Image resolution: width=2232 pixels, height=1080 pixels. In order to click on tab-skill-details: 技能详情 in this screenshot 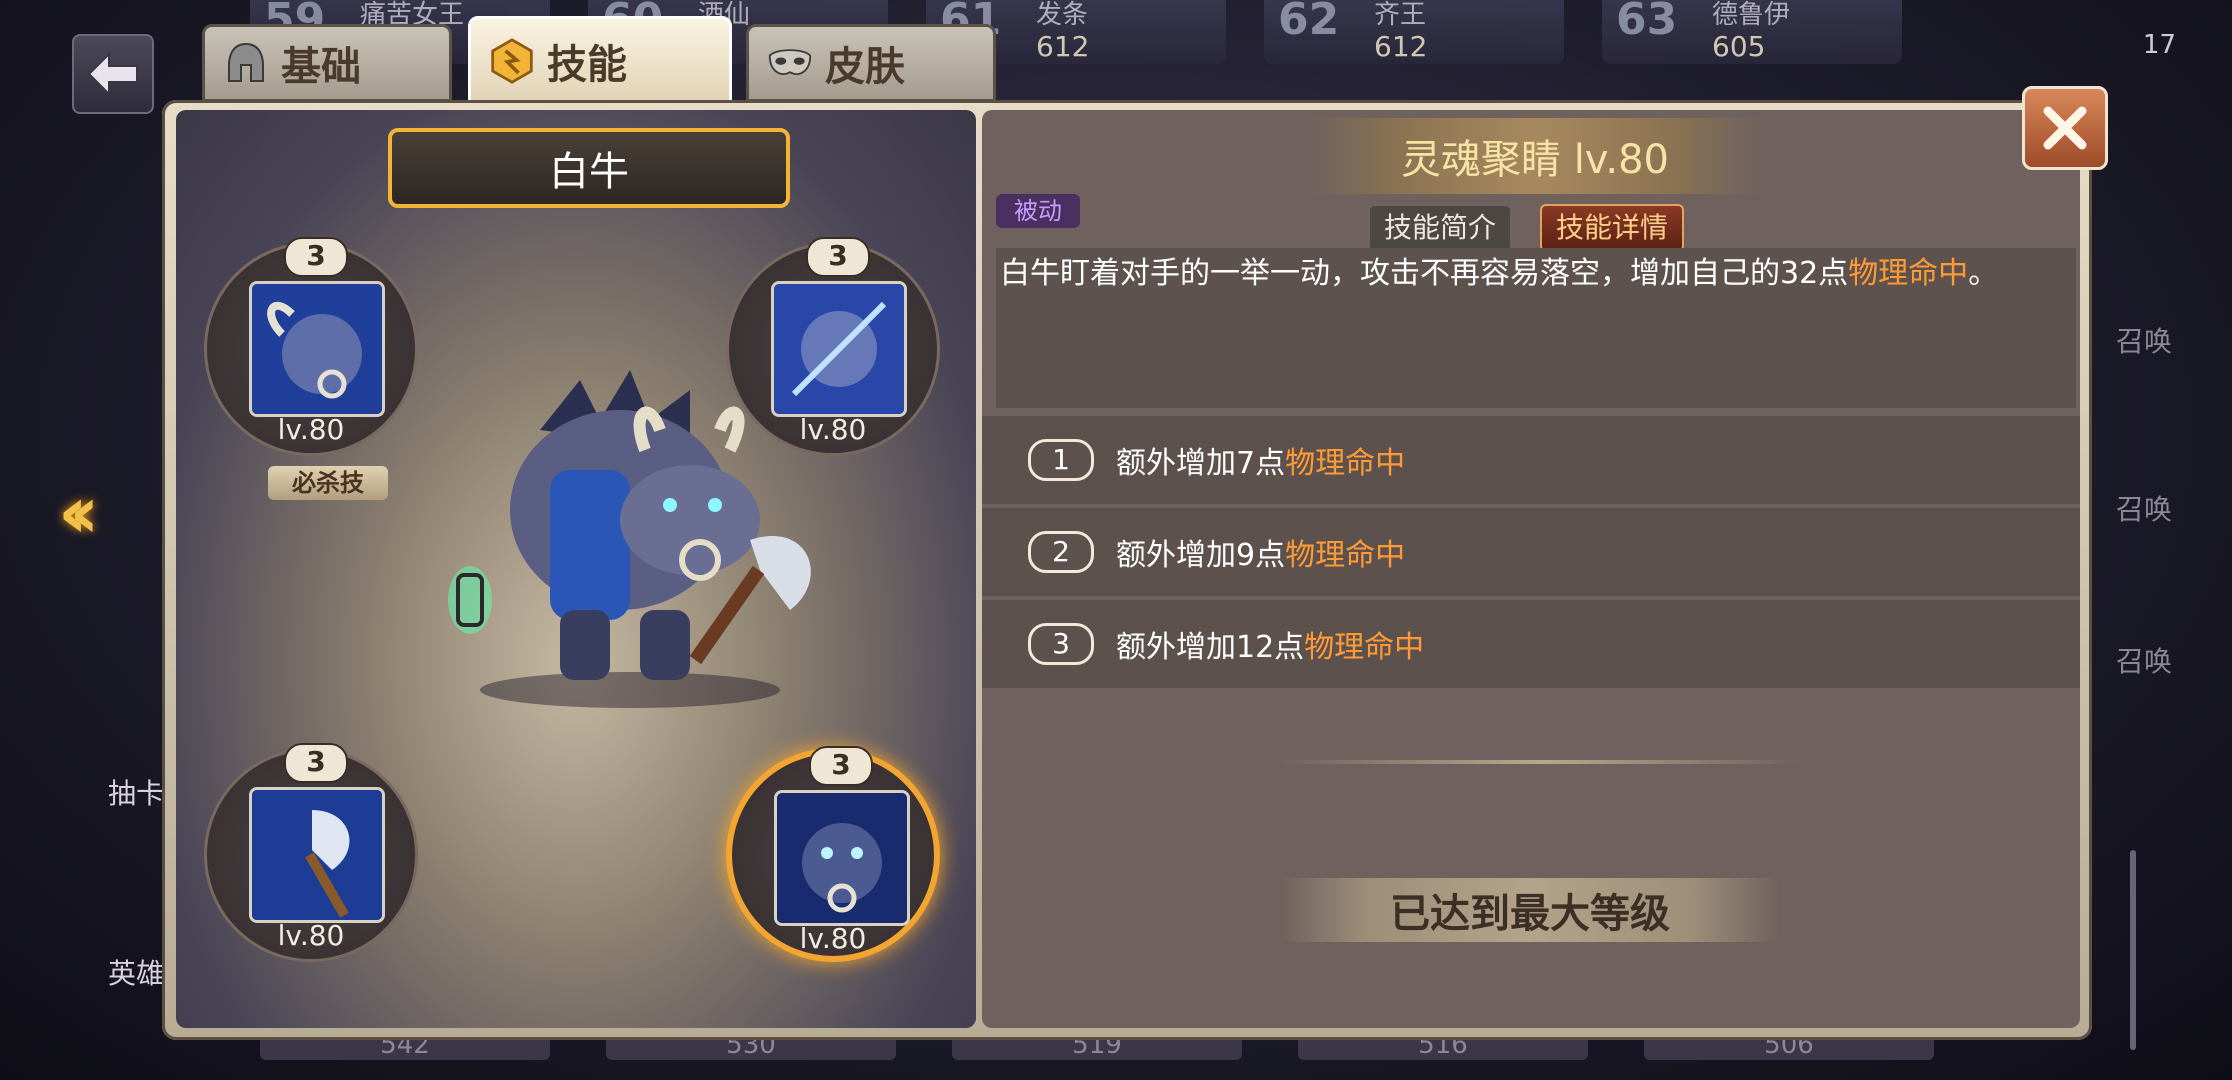, I will do `click(1612, 228)`.